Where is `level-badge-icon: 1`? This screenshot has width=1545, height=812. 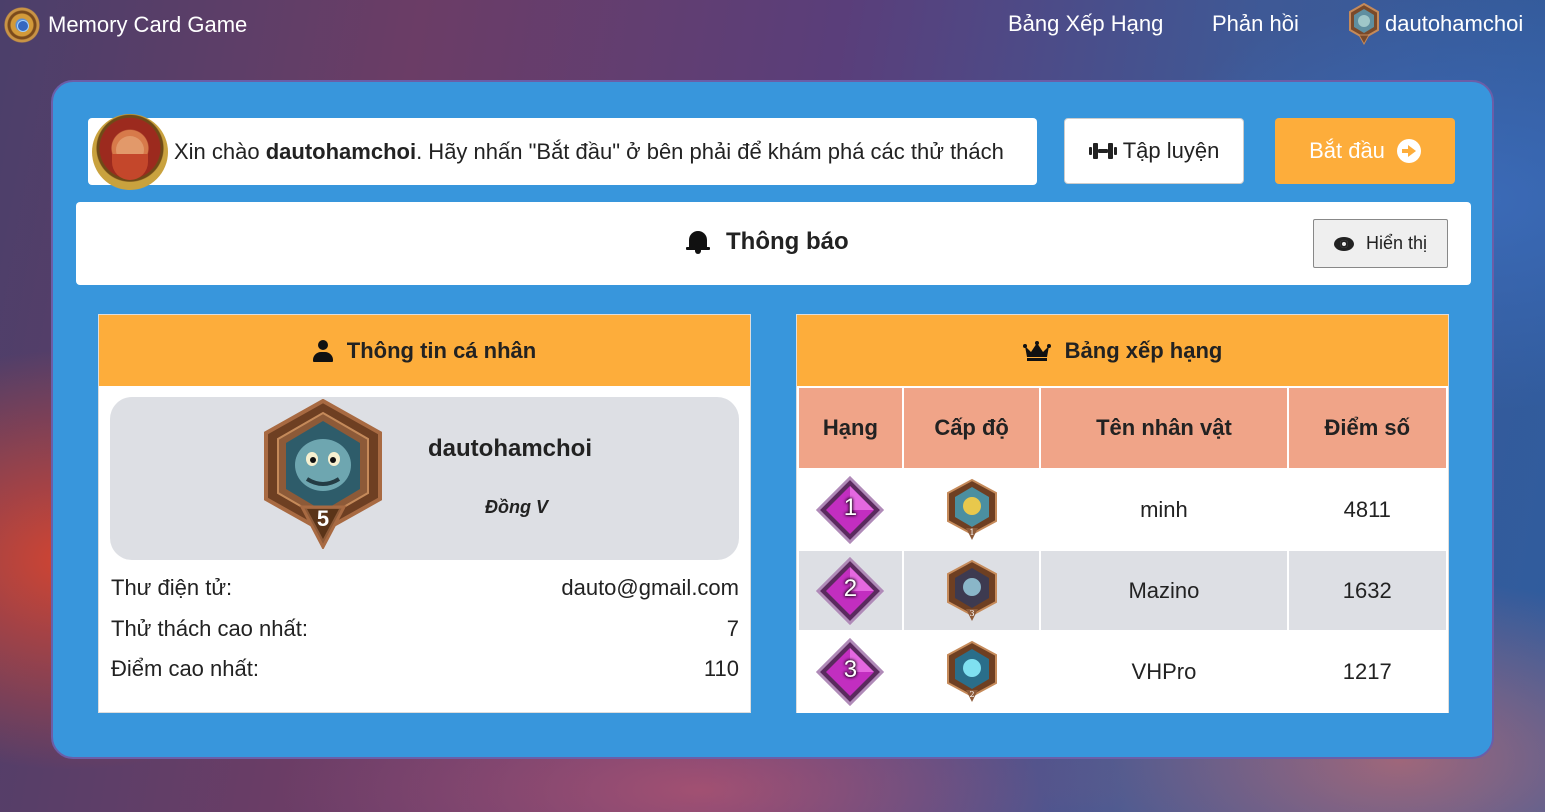
level-badge-icon: 1 is located at coordinates (972, 510).